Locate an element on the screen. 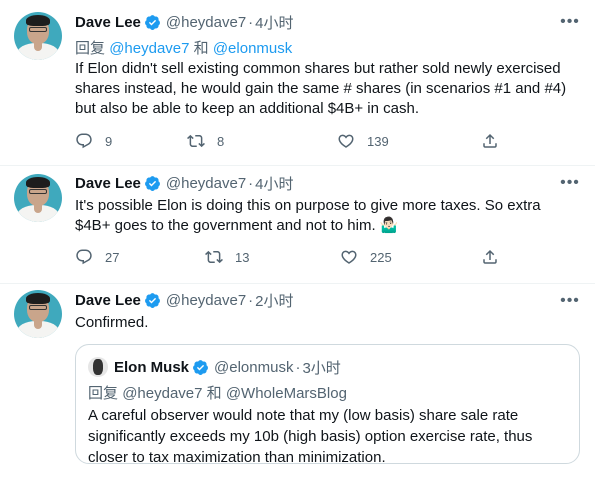 This screenshot has width=595, height=485. retweet-button: 13 is located at coordinates (227, 257).